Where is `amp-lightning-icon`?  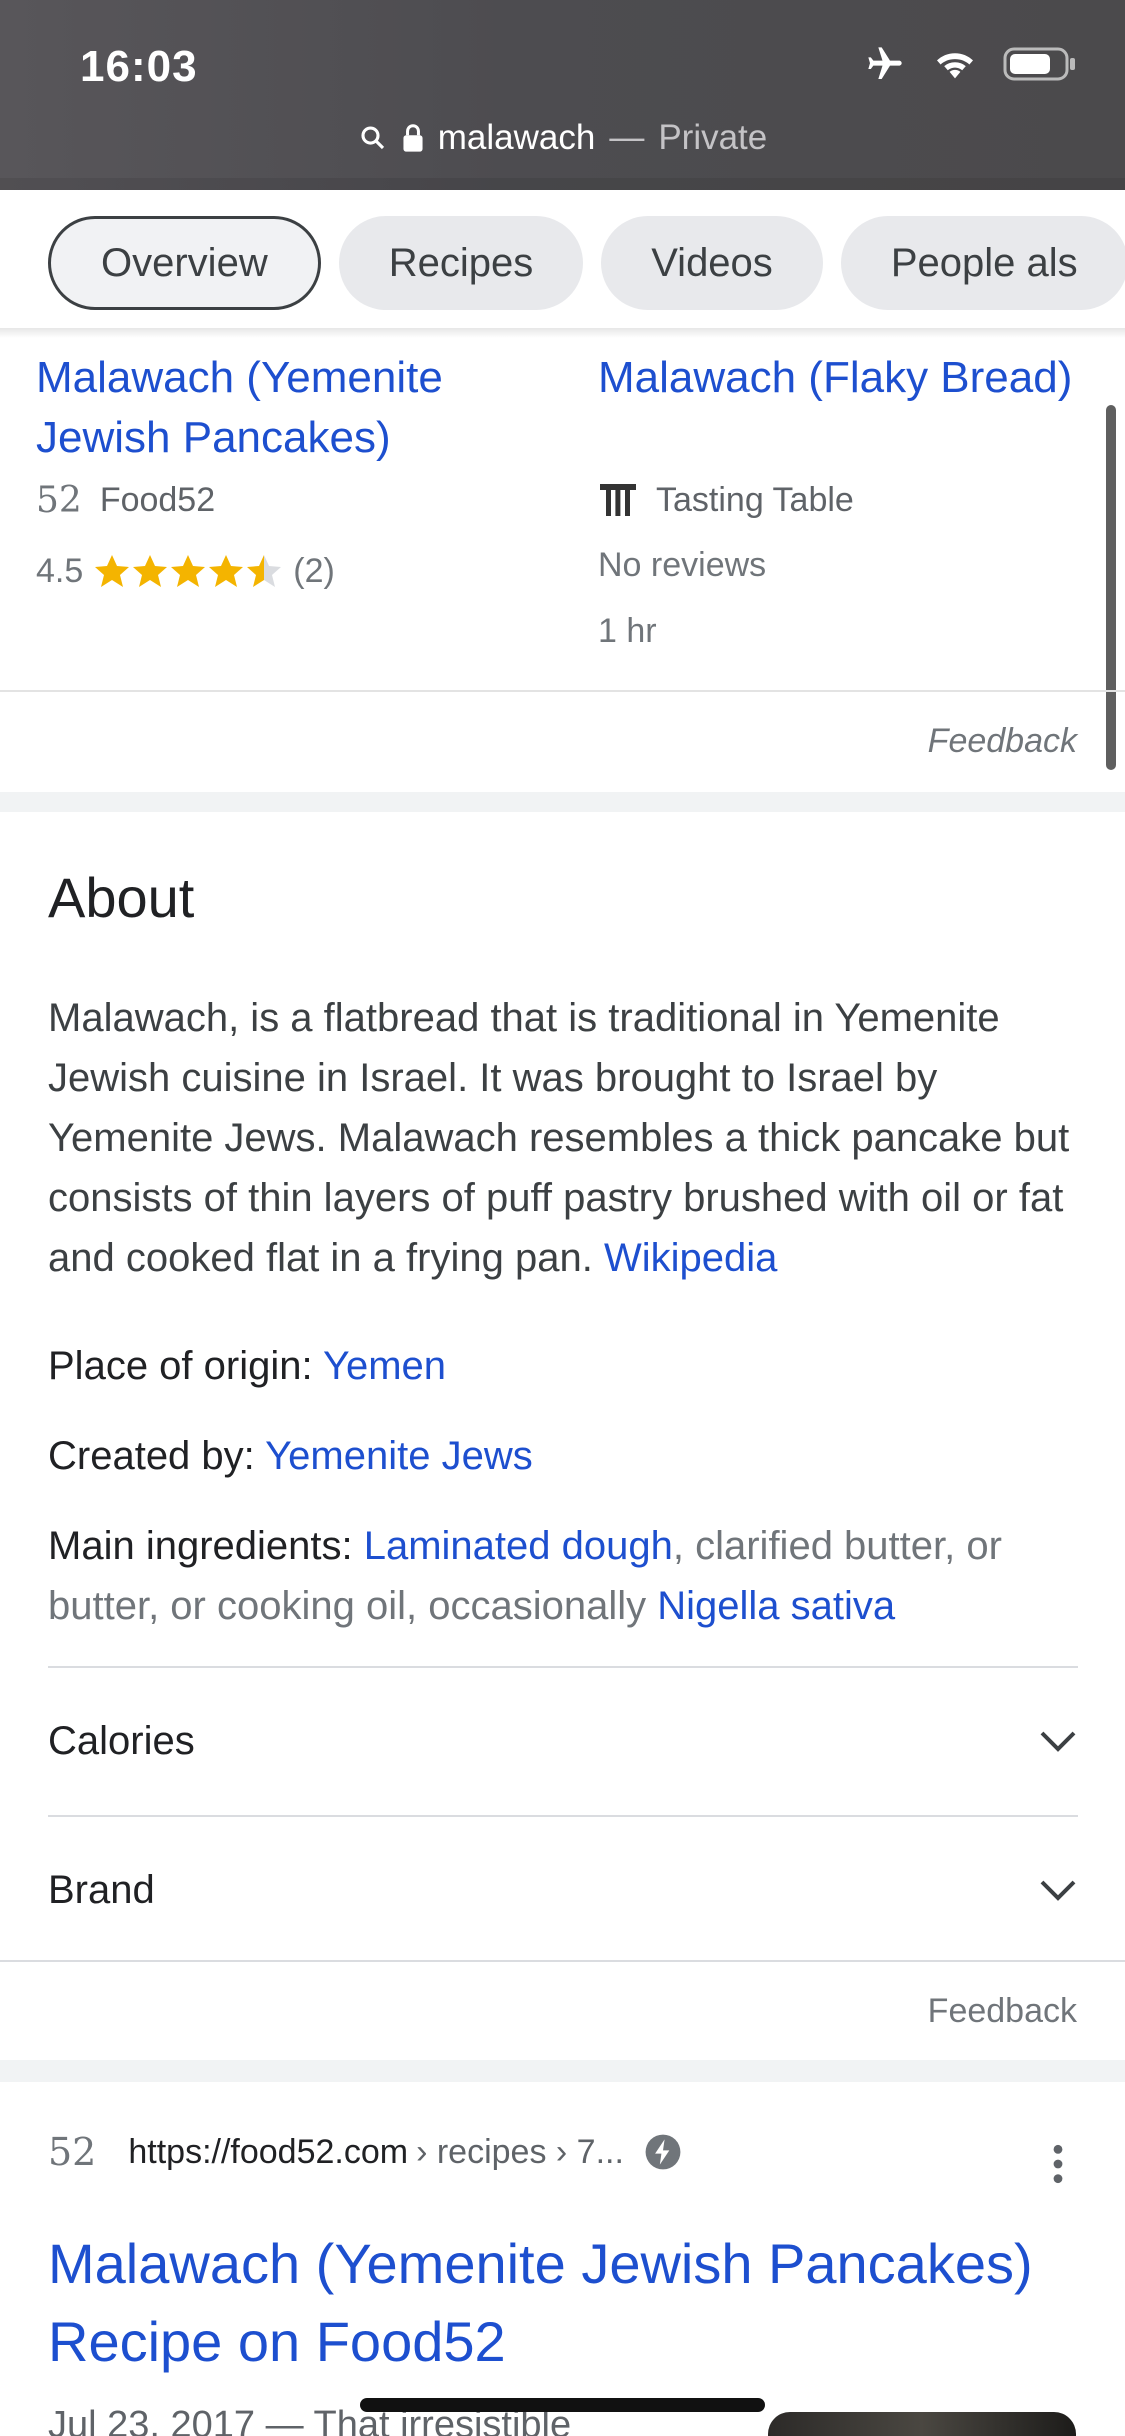 amp-lightning-icon is located at coordinates (663, 2152).